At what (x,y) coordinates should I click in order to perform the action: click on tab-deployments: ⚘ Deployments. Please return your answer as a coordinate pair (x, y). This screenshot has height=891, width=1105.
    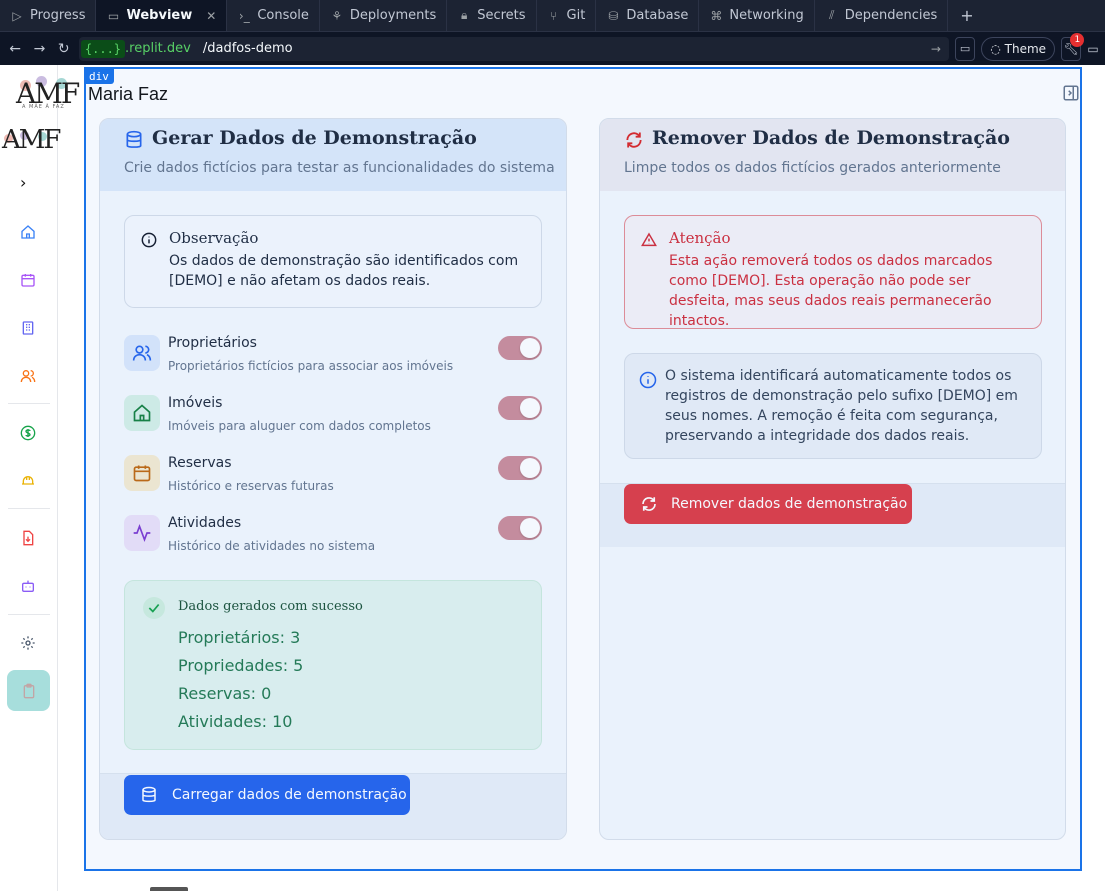
    Looking at the image, I should click on (384, 15).